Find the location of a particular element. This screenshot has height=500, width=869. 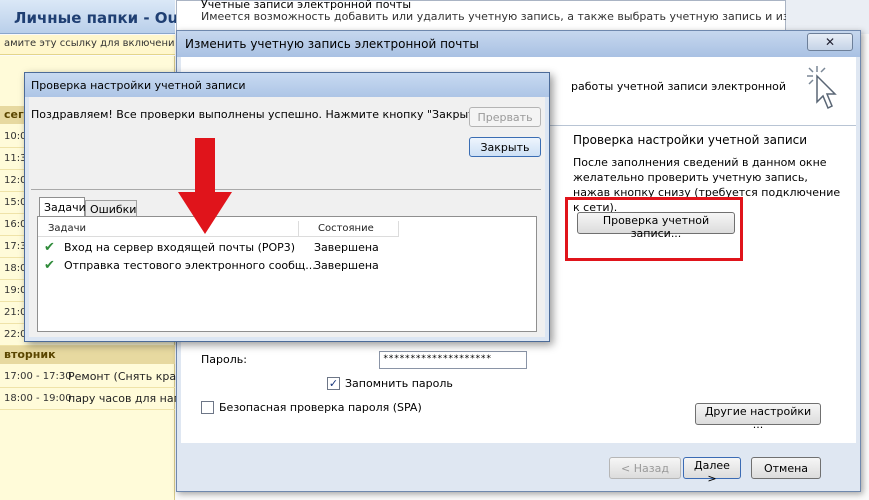

calendar-entry: 18:00 - 19:00 пару часов для нап is located at coordinates (90, 399).